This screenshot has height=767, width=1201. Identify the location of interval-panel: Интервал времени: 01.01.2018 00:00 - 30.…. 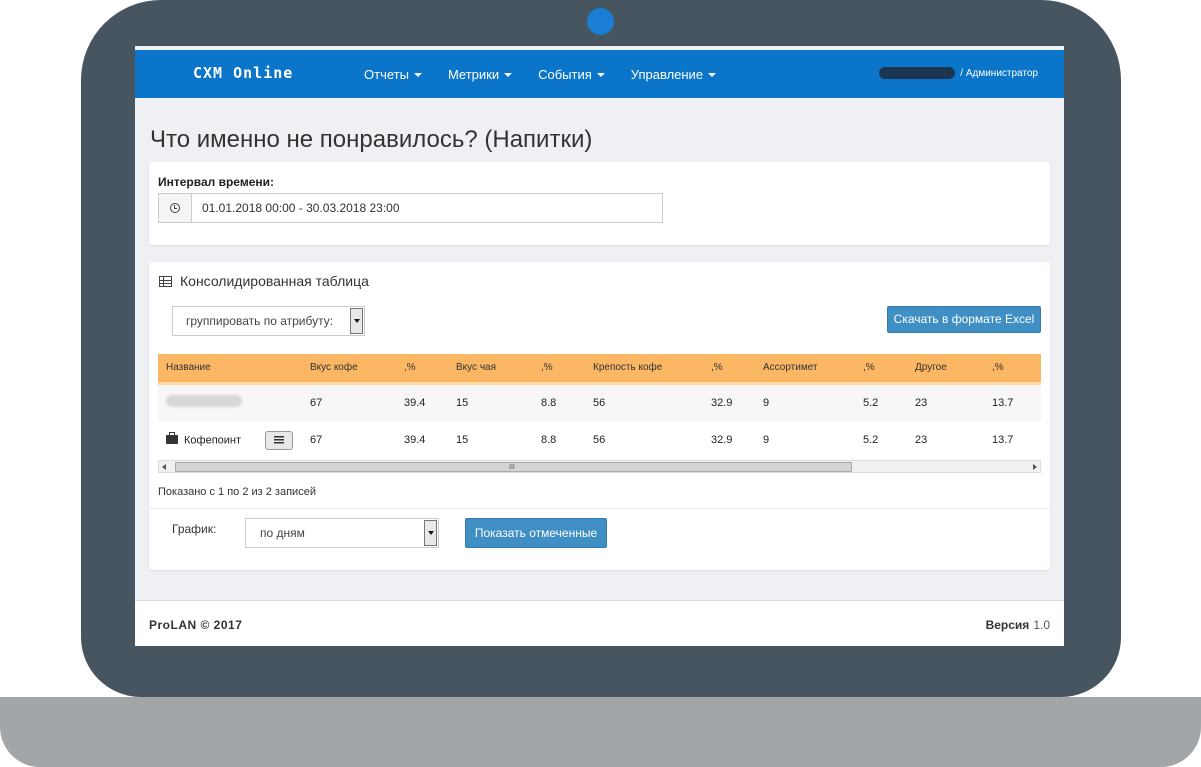
(599, 203).